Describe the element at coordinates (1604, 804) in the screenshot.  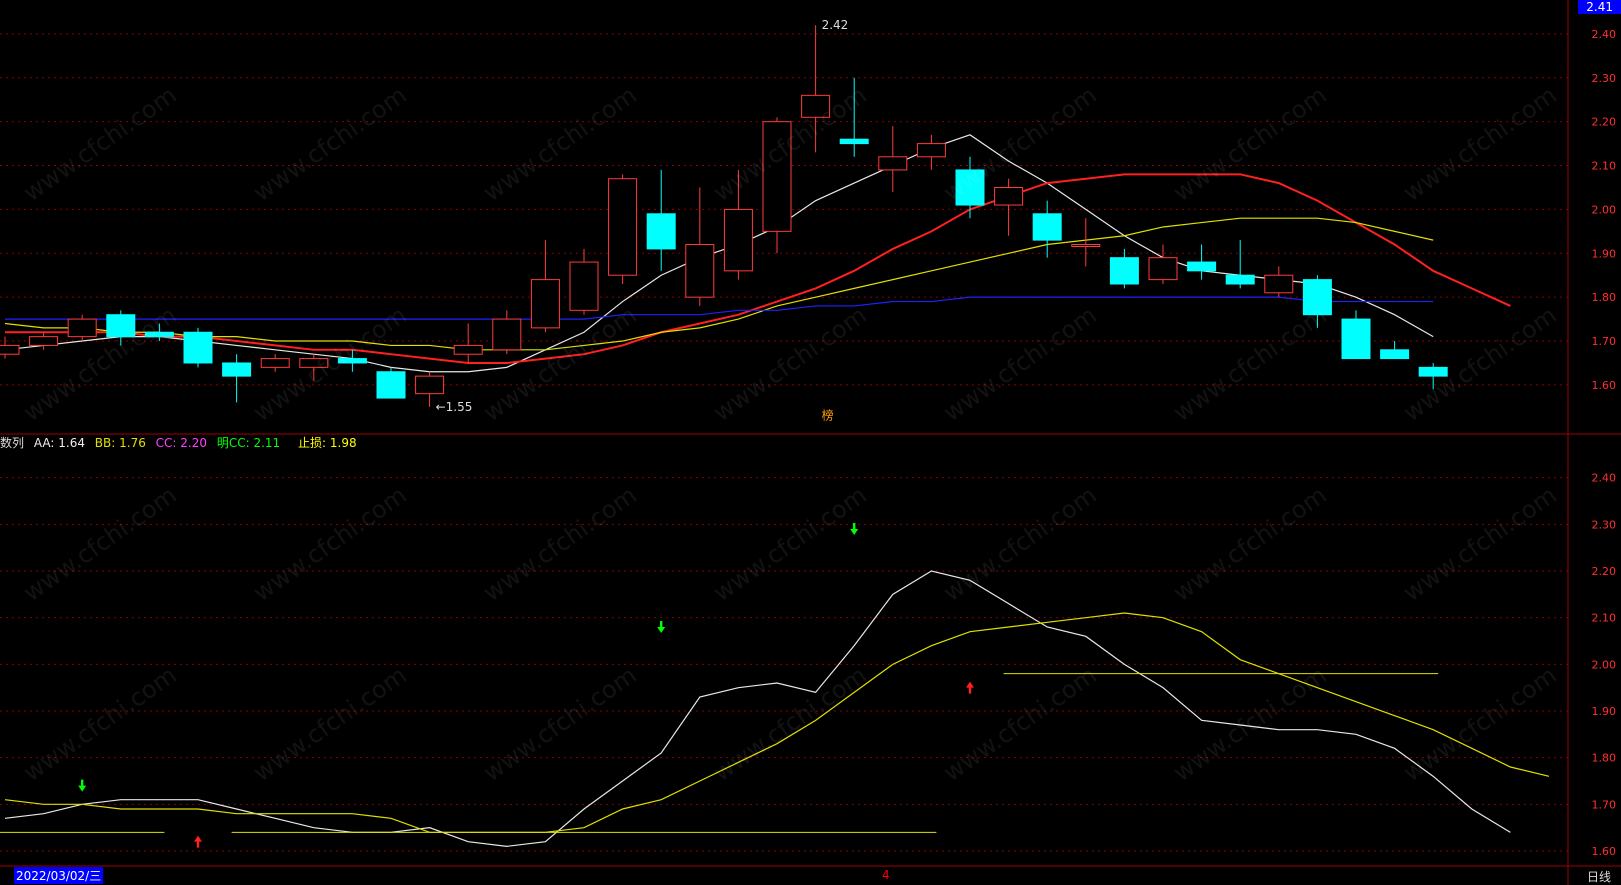
I see `sub-tick-label: 1.70` at that location.